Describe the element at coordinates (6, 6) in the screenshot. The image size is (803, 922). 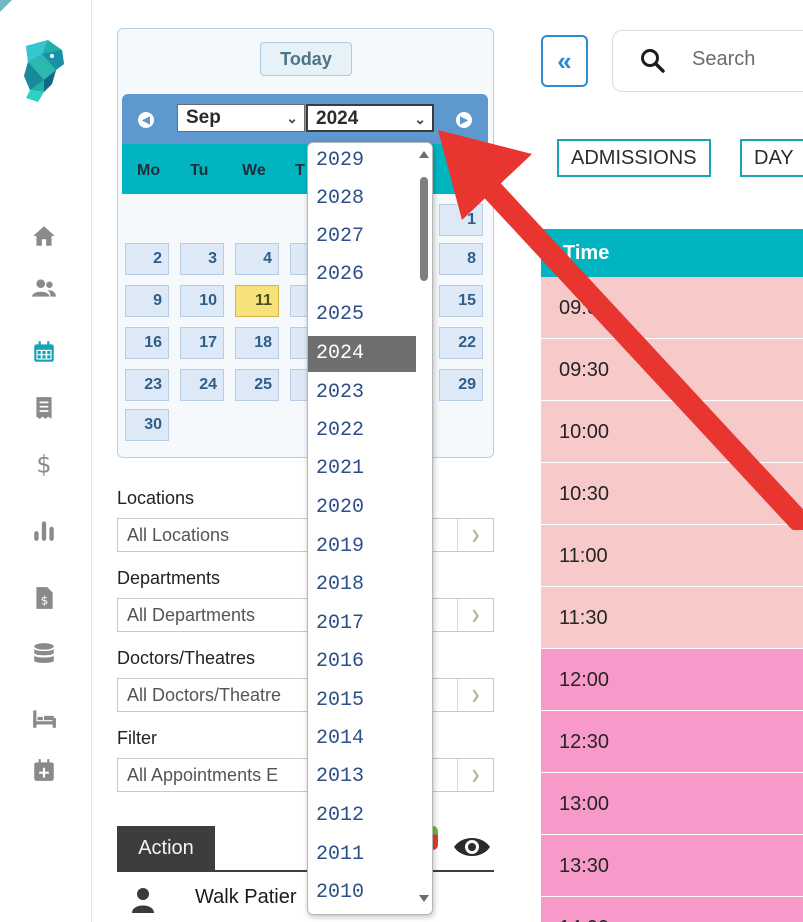
I see `corner-accent` at that location.